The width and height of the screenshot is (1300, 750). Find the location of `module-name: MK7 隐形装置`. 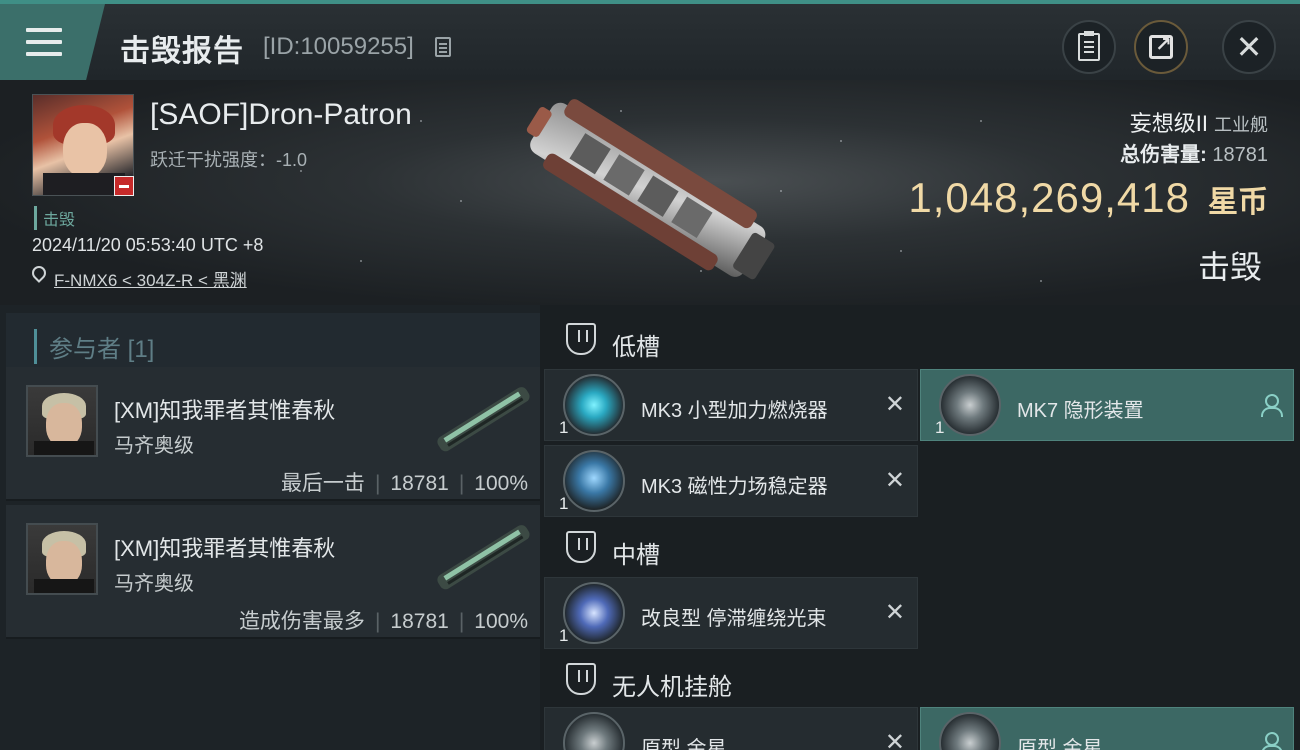

module-name: MK7 隐形装置 is located at coordinates (1080, 411).